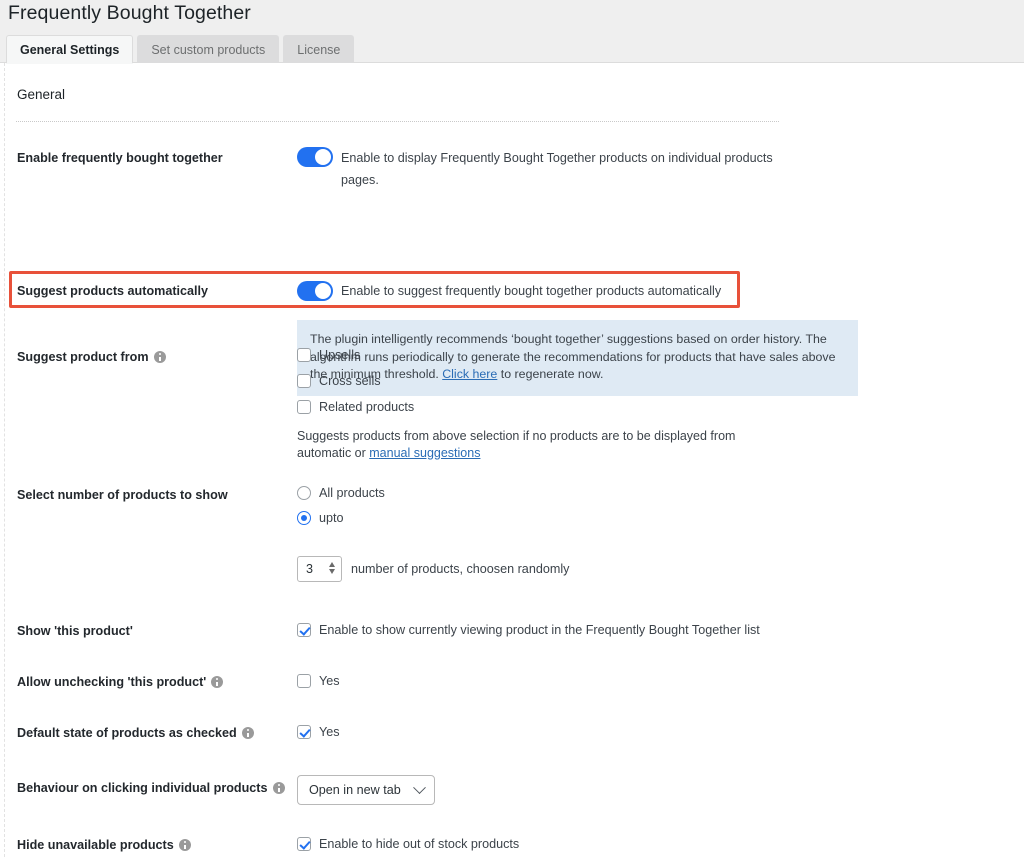  What do you see at coordinates (304, 681) in the screenshot?
I see `checkbox-allow-unchecking` at bounding box center [304, 681].